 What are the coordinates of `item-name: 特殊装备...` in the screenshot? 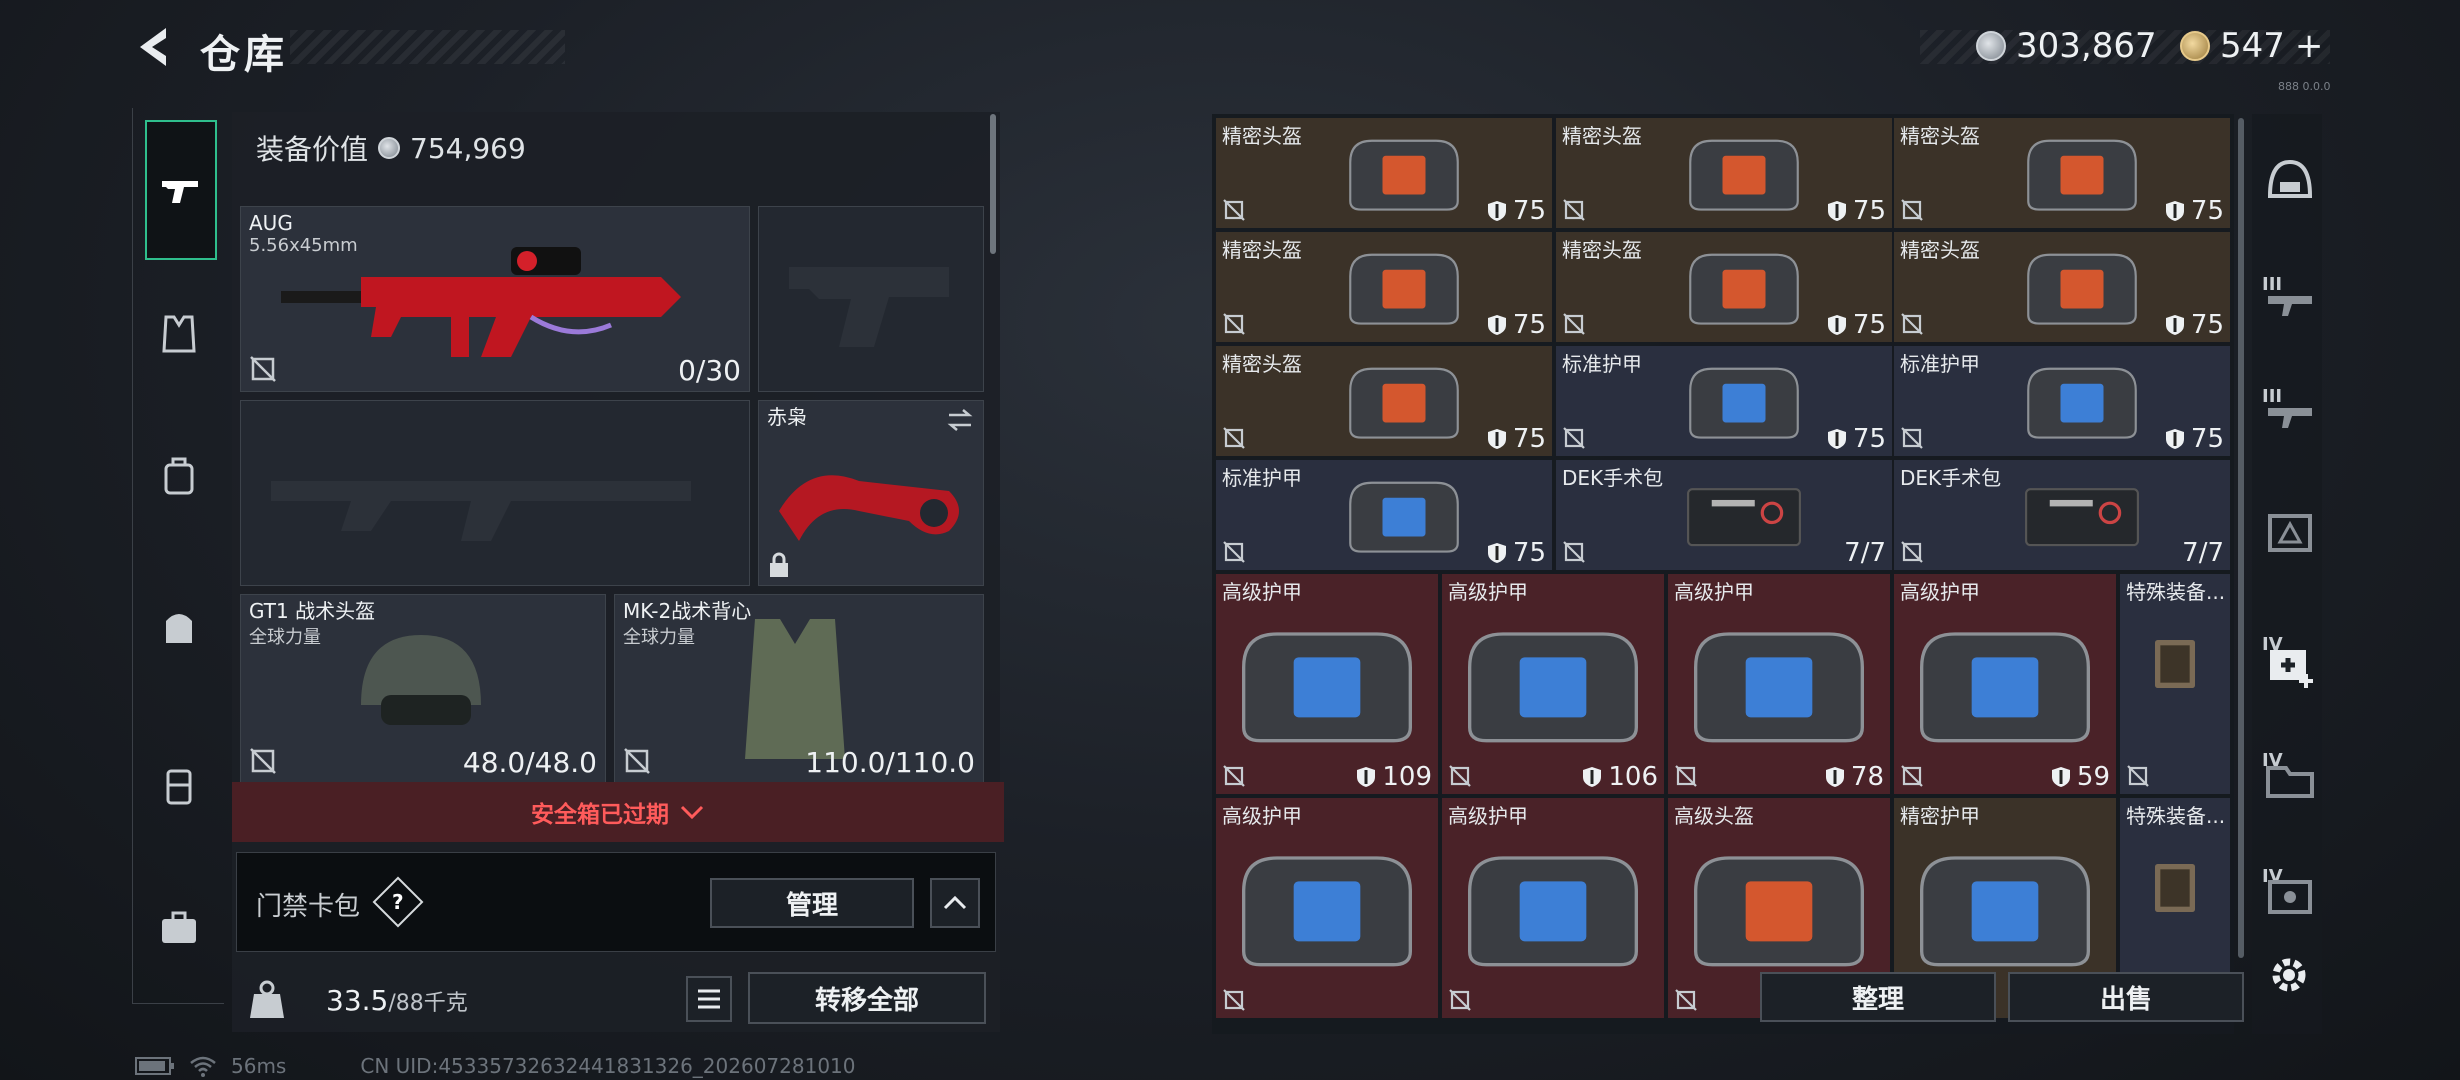 It's located at (2176, 816).